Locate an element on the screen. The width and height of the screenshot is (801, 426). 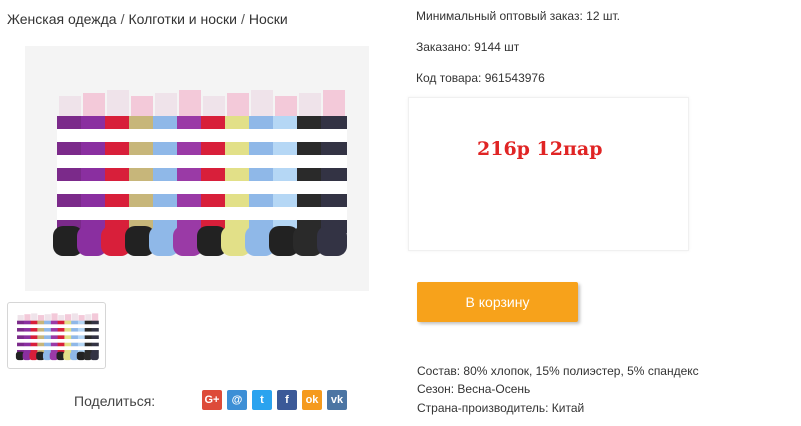
breadcrumb-tights-socks: Колготки и носки is located at coordinates (182, 19).